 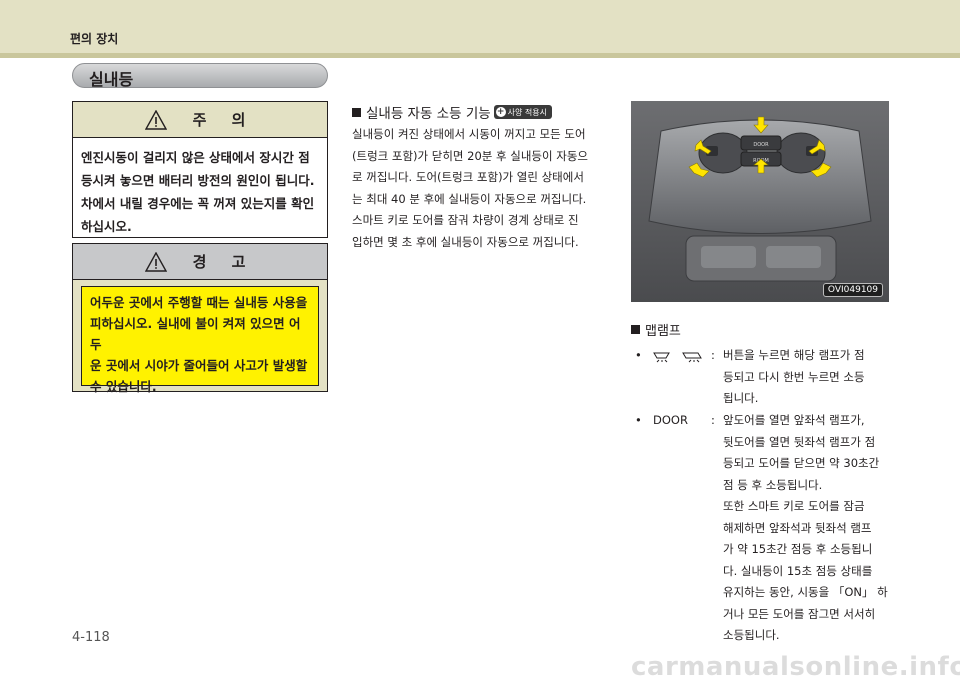 I want to click on auto-off-title: 실내등 자동 소등 기능, so click(x=428, y=114).